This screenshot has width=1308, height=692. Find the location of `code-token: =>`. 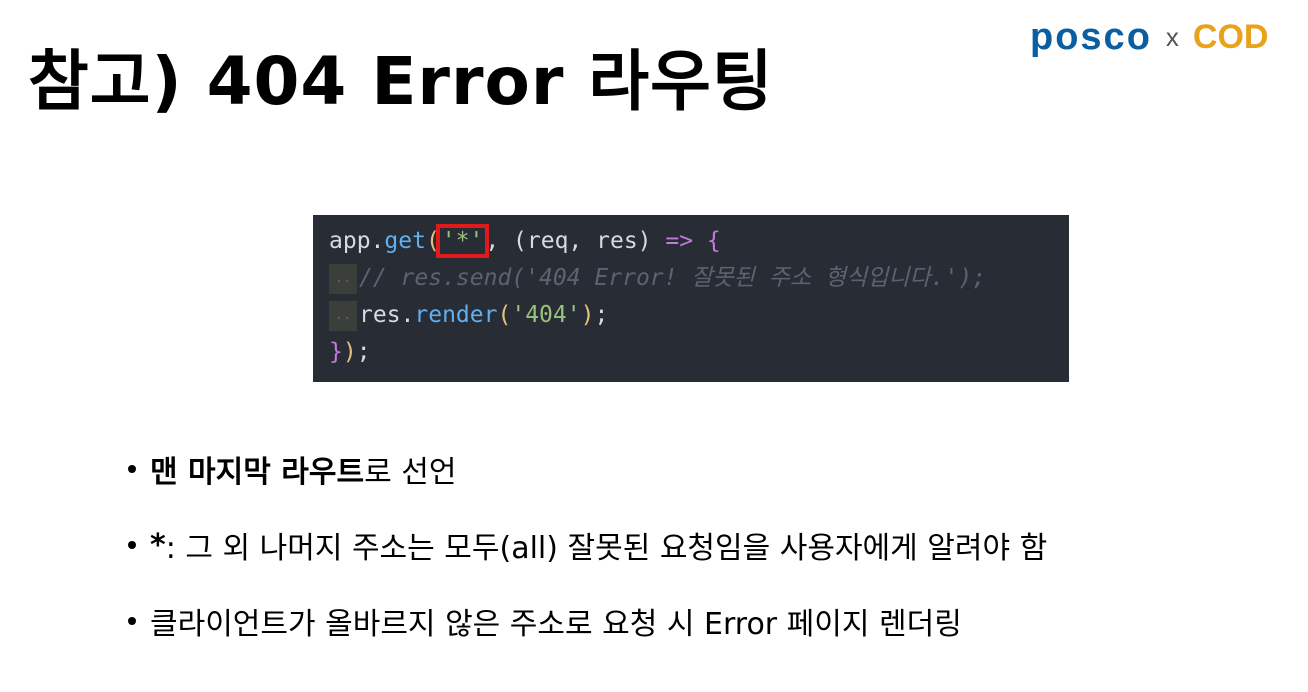

code-token: => is located at coordinates (679, 241).